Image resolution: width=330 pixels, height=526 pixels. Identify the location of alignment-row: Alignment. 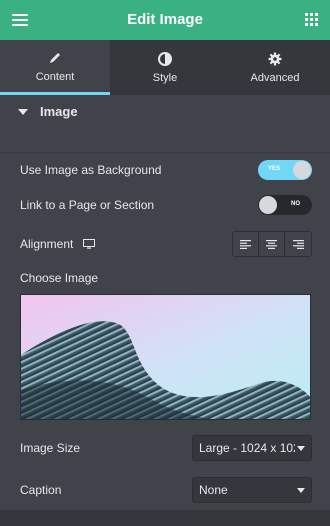
(166, 244).